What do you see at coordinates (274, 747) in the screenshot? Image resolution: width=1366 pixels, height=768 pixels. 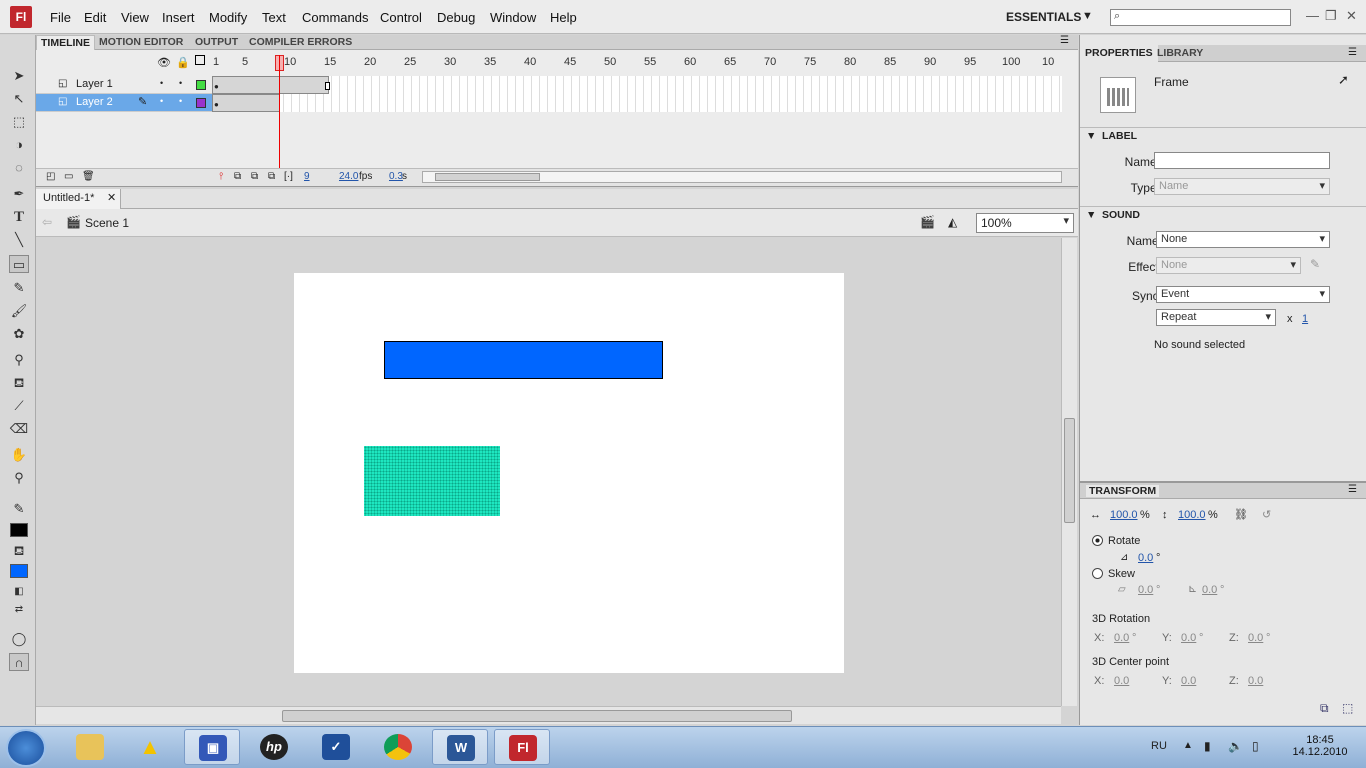 I see `taskbar-hp: hp` at bounding box center [274, 747].